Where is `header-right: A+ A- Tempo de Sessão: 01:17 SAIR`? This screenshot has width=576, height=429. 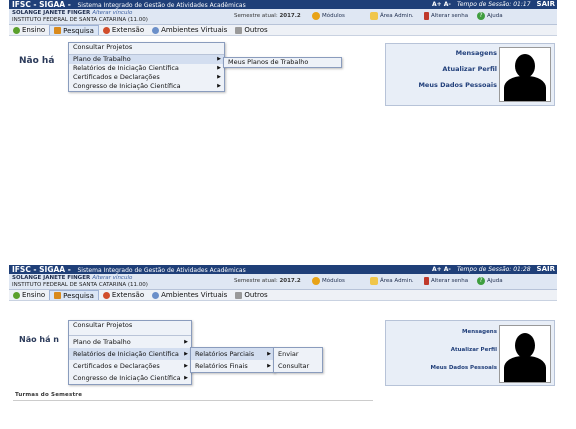
header-right: A+ A- Tempo de Sessão: 01:17 SAIR is located at coordinates (493, 4).